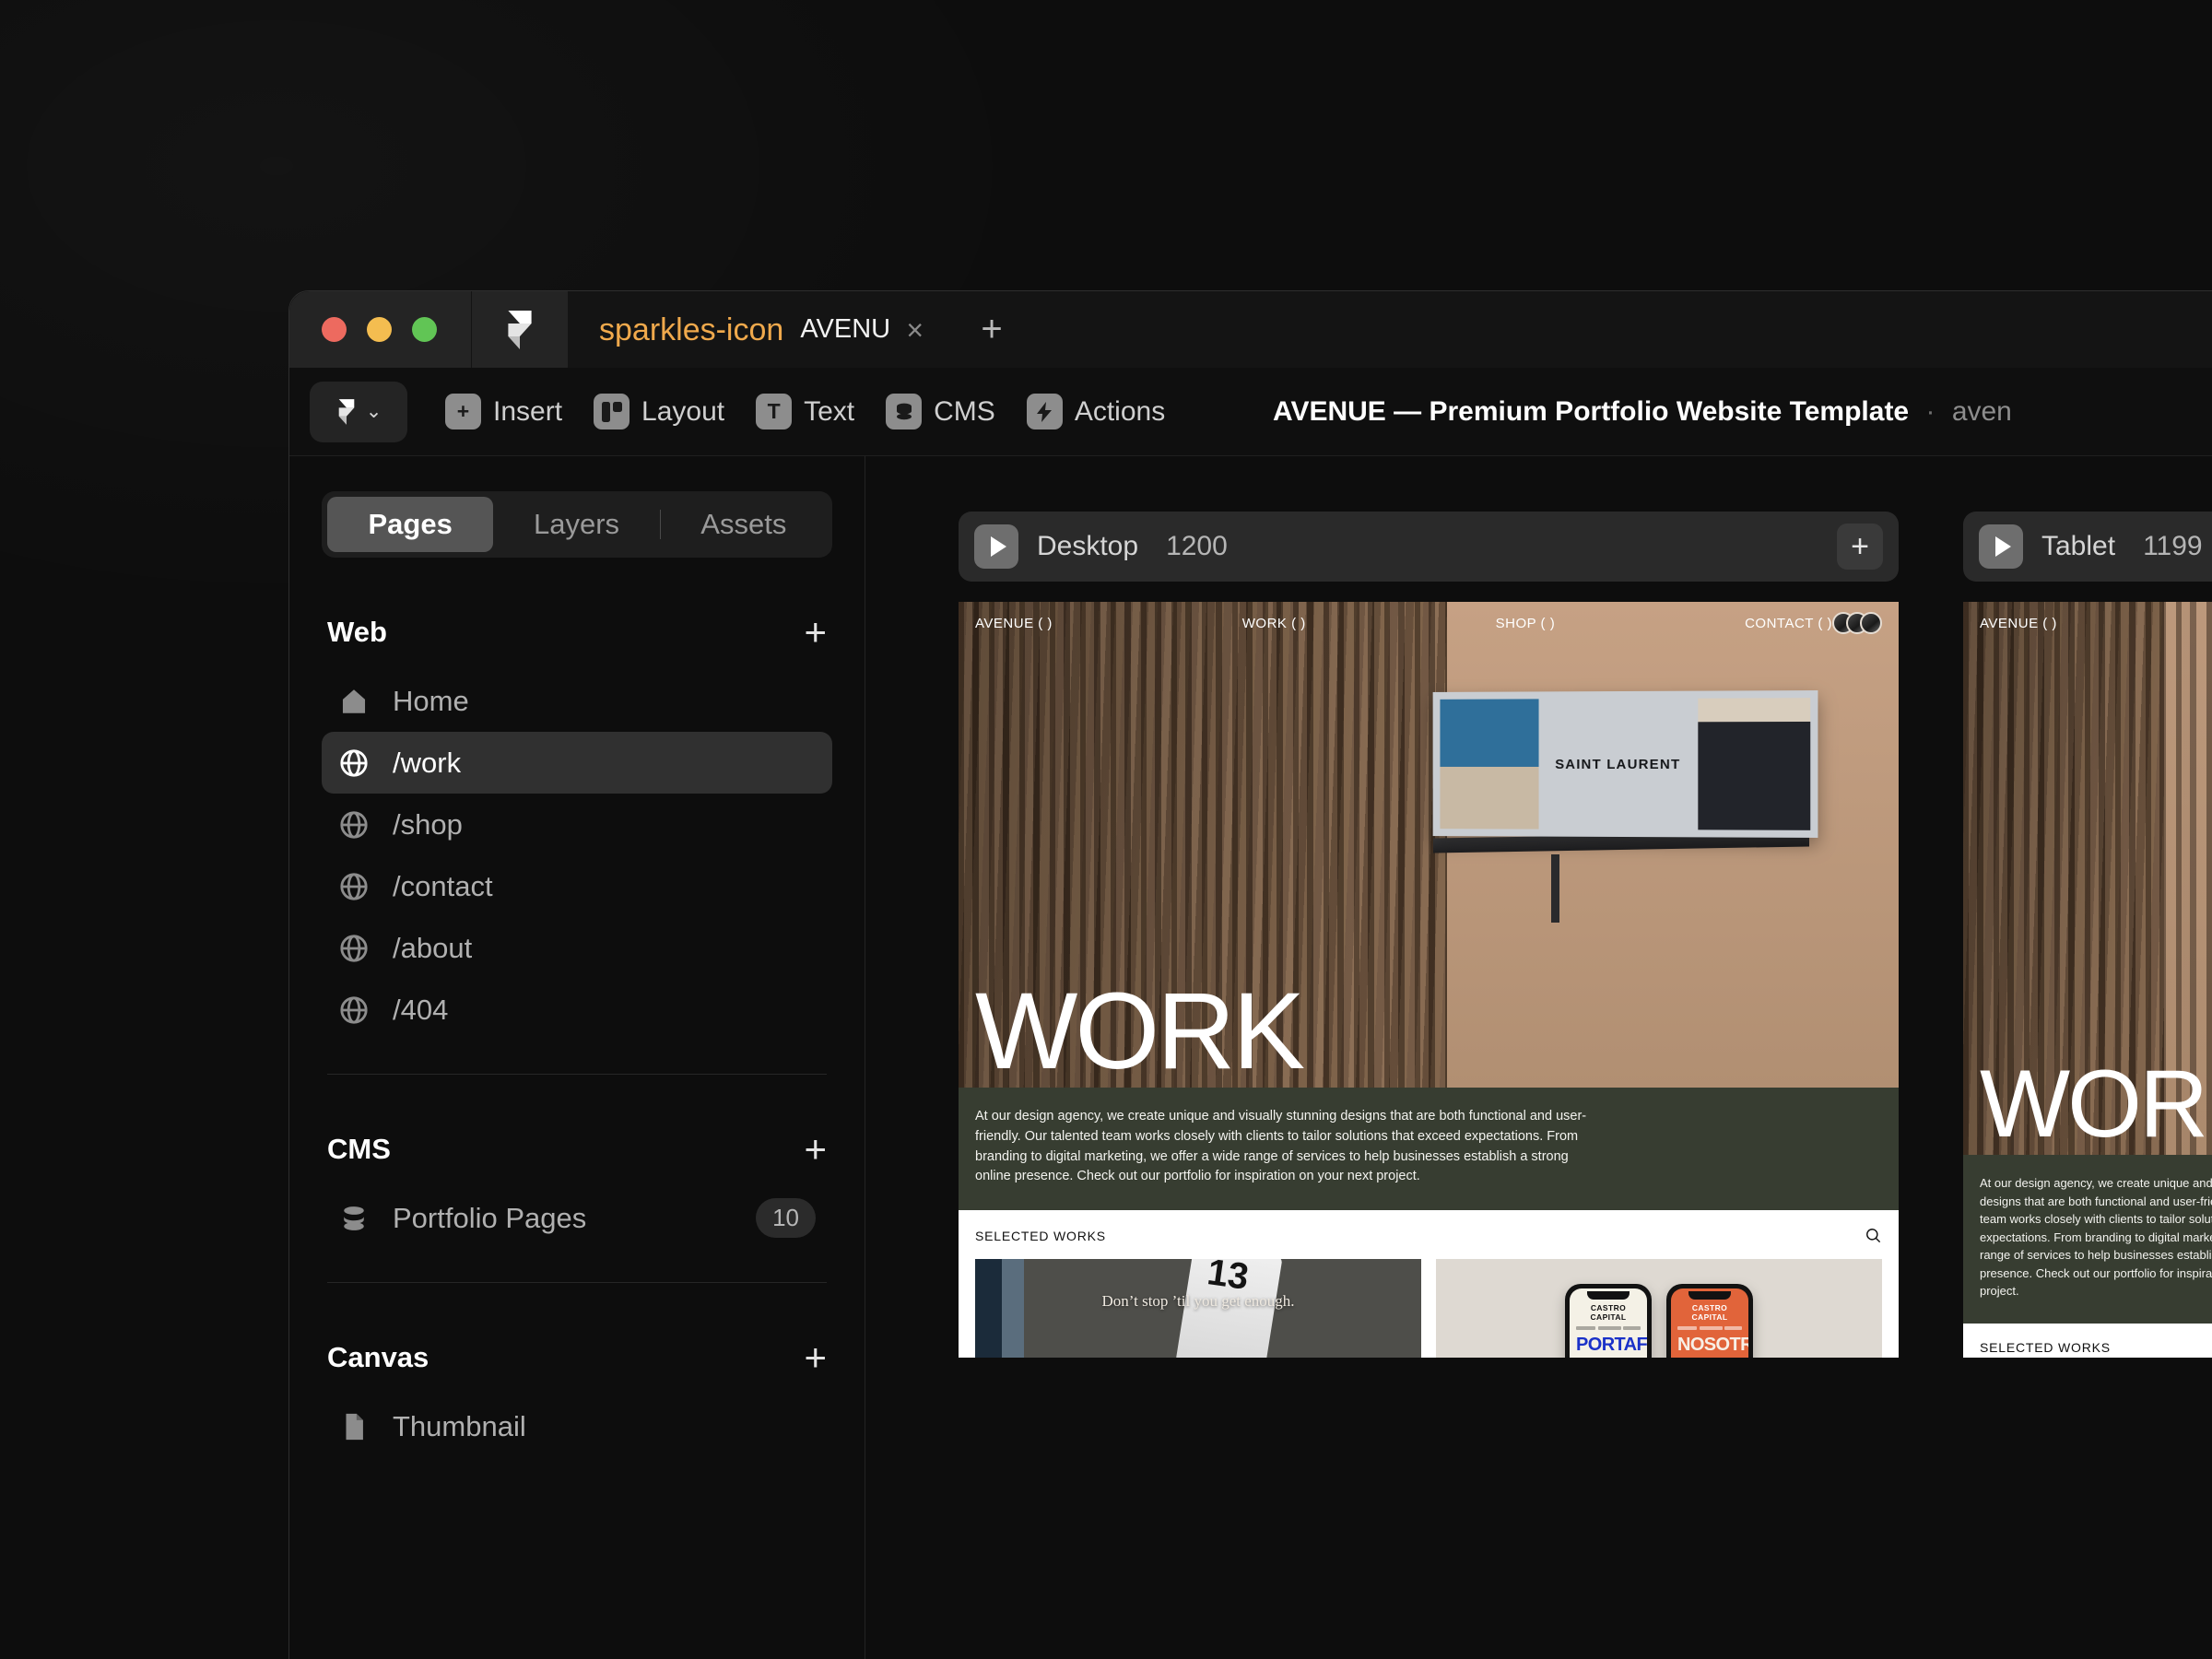  Describe the element at coordinates (1429, 623) in the screenshot. I see `site-navigation: AVENUE ( ) WORK ( ) SHOP ( ) CONTACT ( )` at that location.